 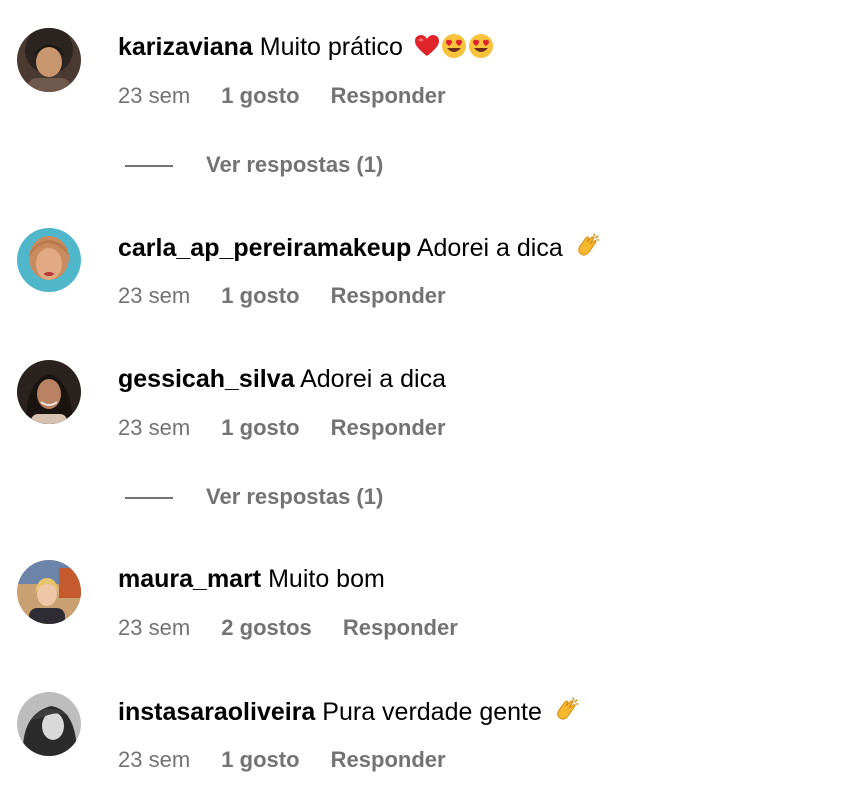 I want to click on comment-username: karizaviana, so click(x=185, y=47).